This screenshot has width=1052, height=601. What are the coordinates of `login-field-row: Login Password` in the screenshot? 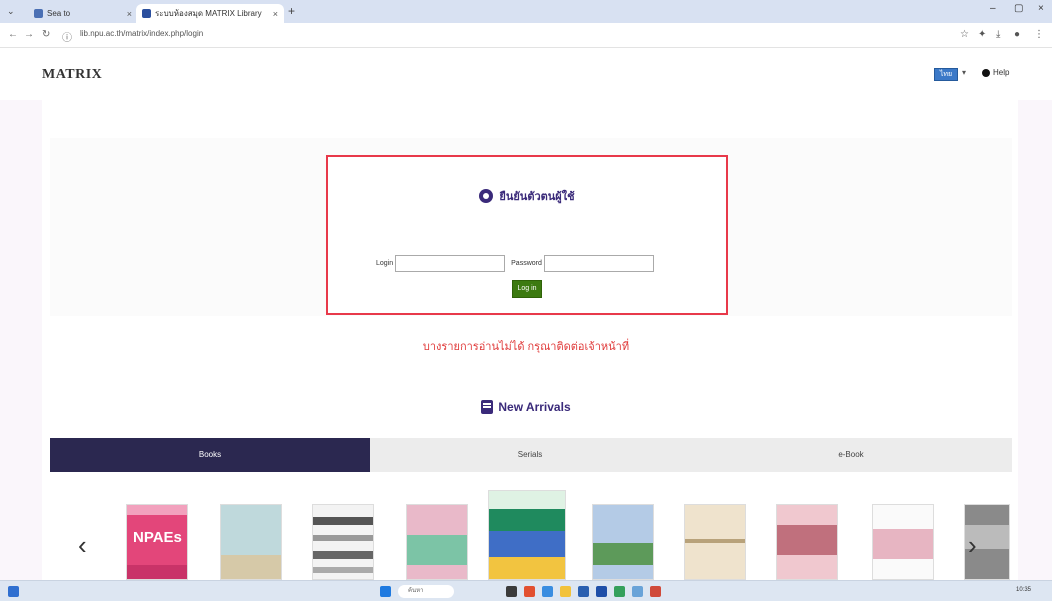 It's located at (515, 263).